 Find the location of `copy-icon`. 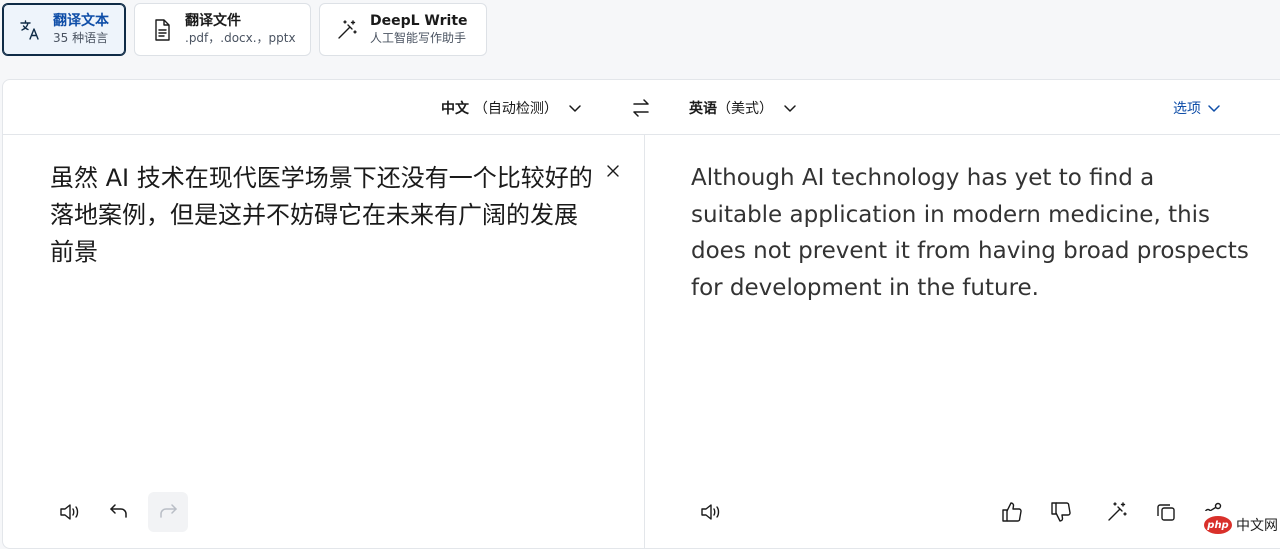

copy-icon is located at coordinates (1166, 512).